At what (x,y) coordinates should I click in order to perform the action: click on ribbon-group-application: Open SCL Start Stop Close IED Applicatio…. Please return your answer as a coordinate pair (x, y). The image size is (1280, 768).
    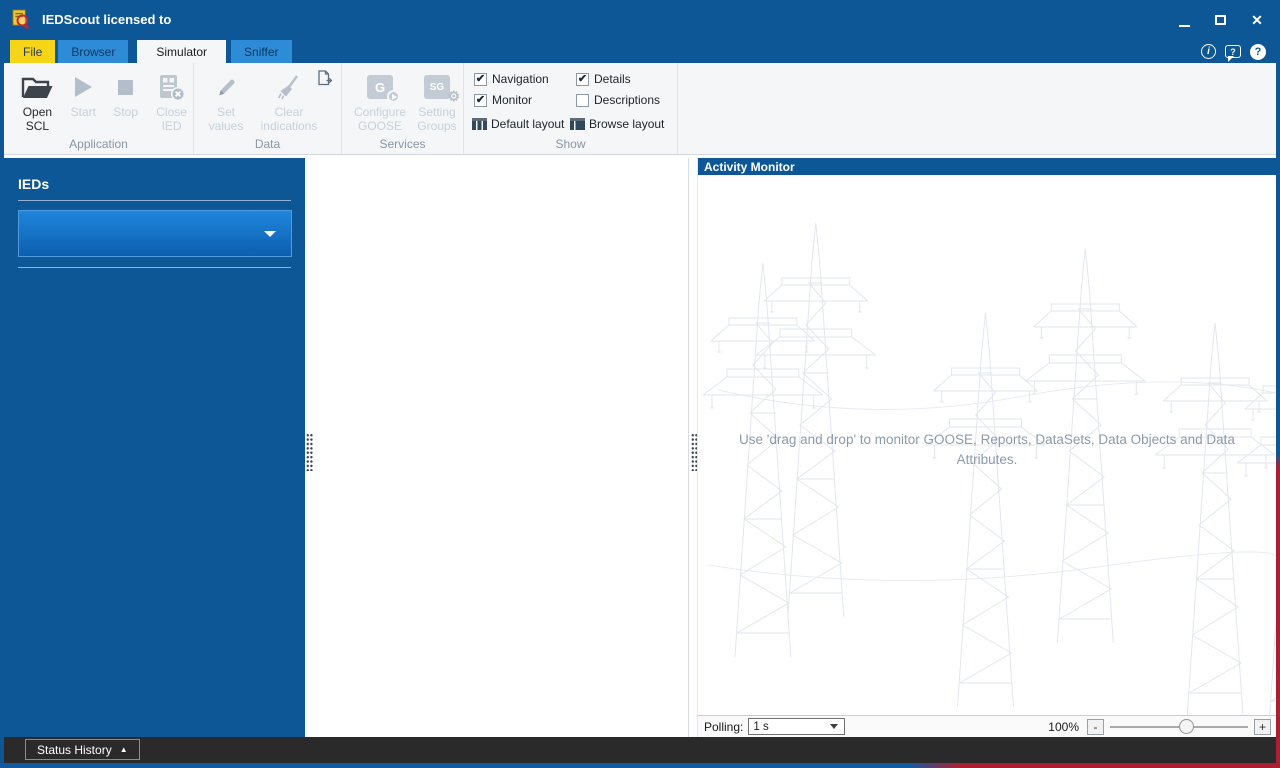
    Looking at the image, I should click on (99, 108).